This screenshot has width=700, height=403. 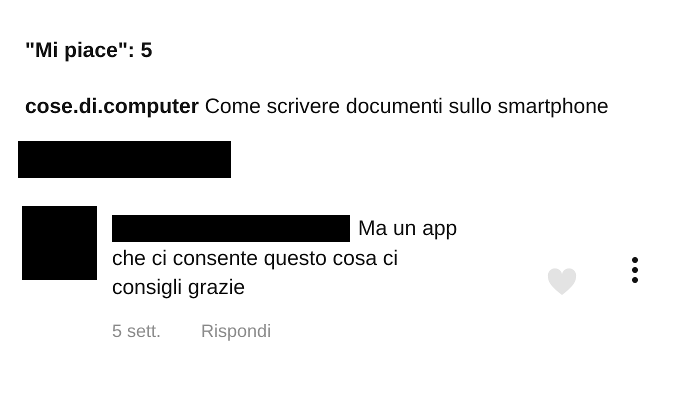 I want to click on more-options-icon, so click(x=635, y=270).